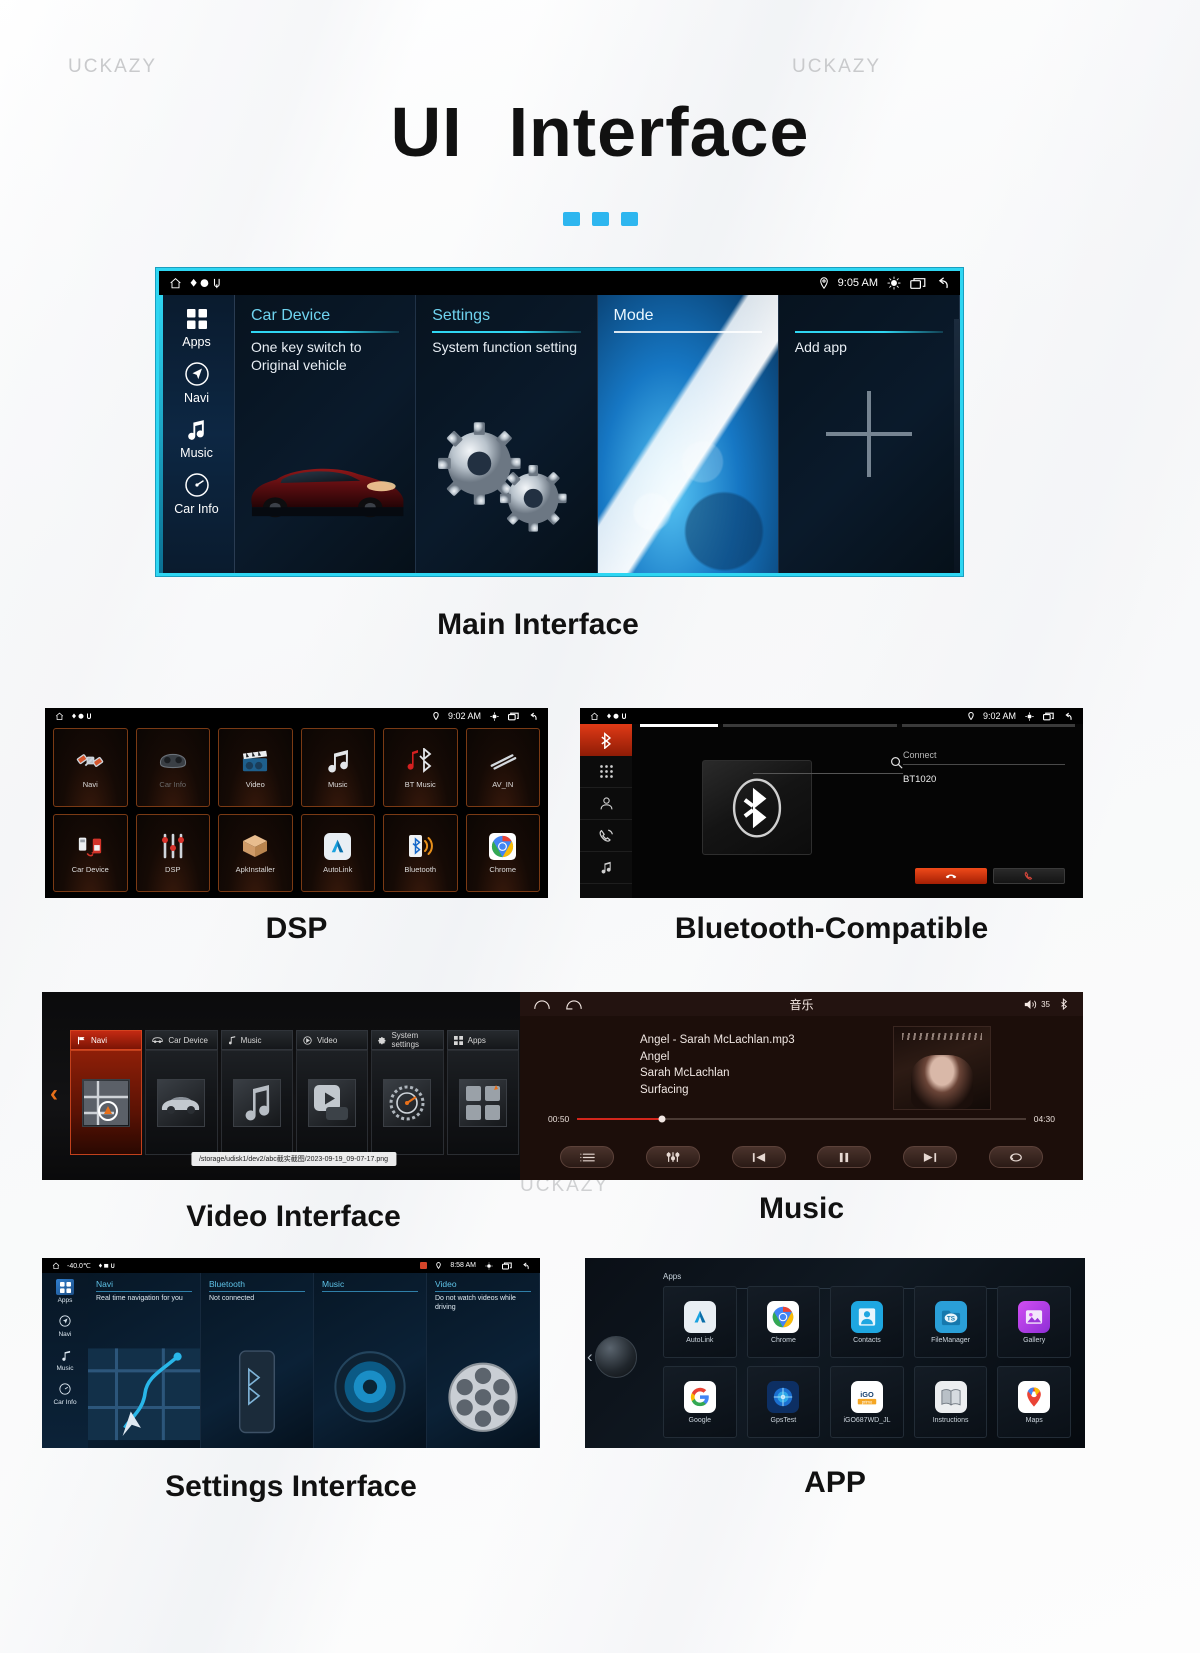 The image size is (1200, 1653). I want to click on app-chrome: Chrome, so click(783, 1322).